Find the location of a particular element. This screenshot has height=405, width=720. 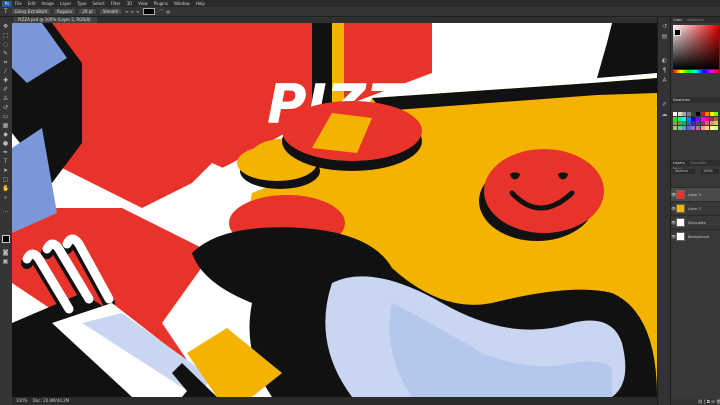

zoom-level: 100% is located at coordinates (21, 400).